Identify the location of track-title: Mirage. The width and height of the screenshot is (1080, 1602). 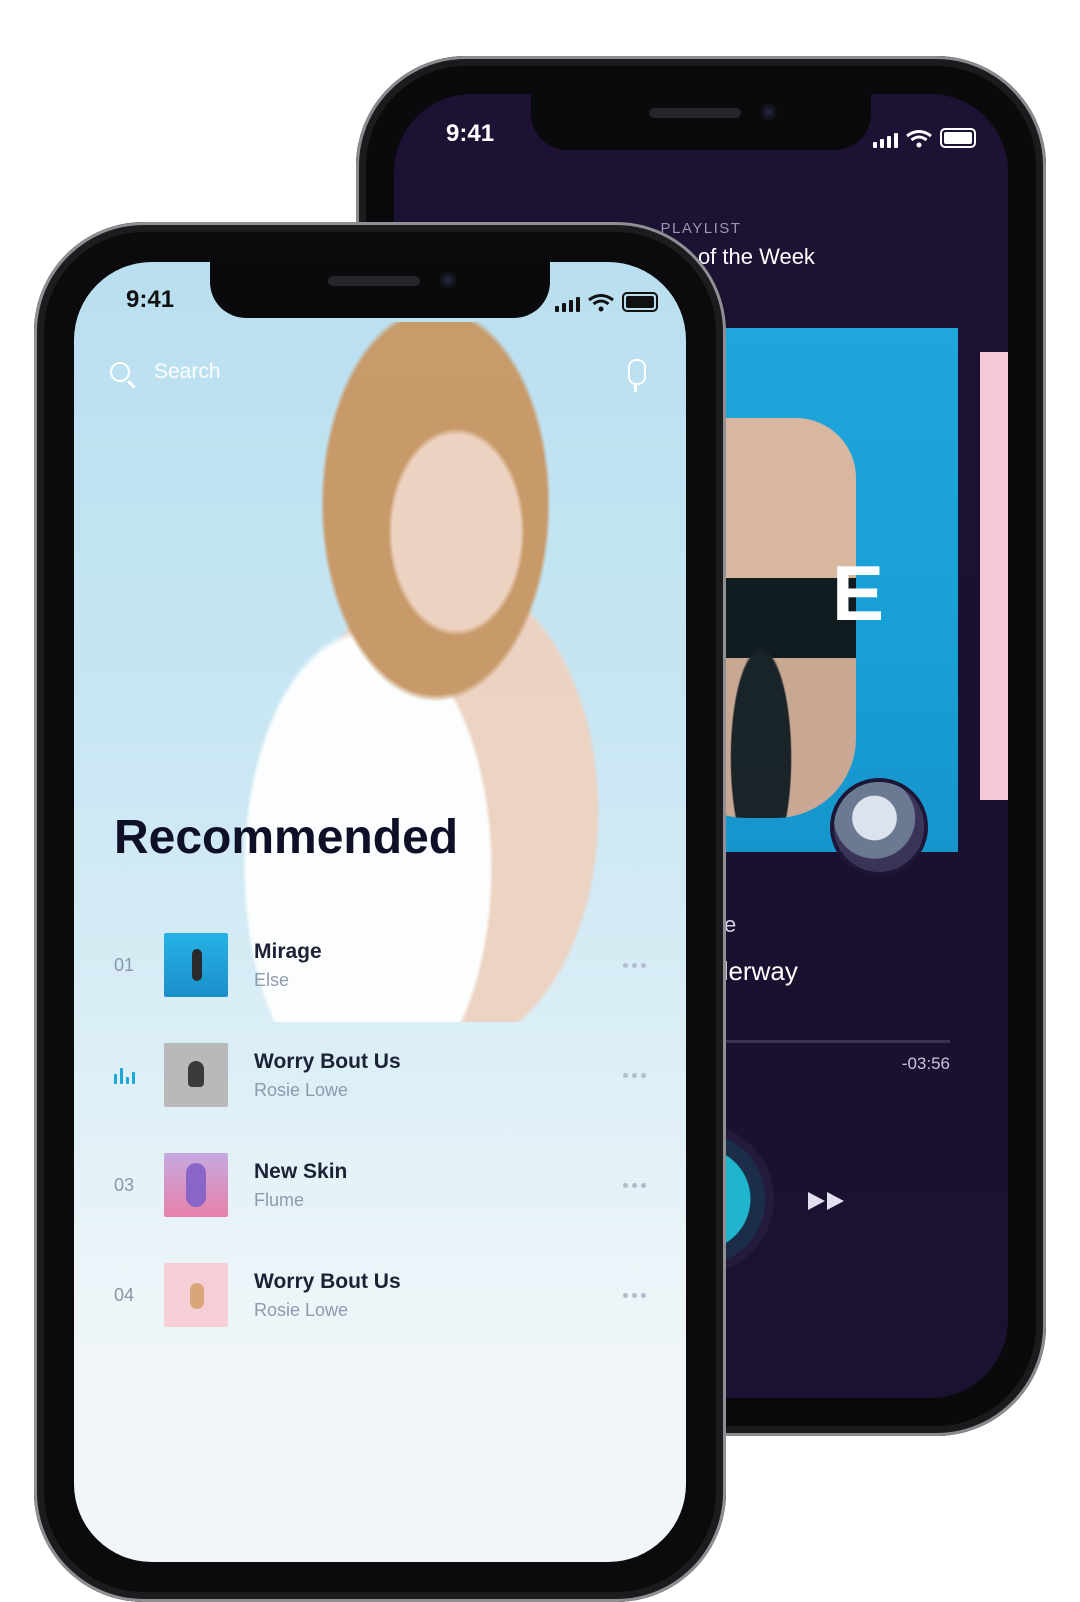
(288, 951).